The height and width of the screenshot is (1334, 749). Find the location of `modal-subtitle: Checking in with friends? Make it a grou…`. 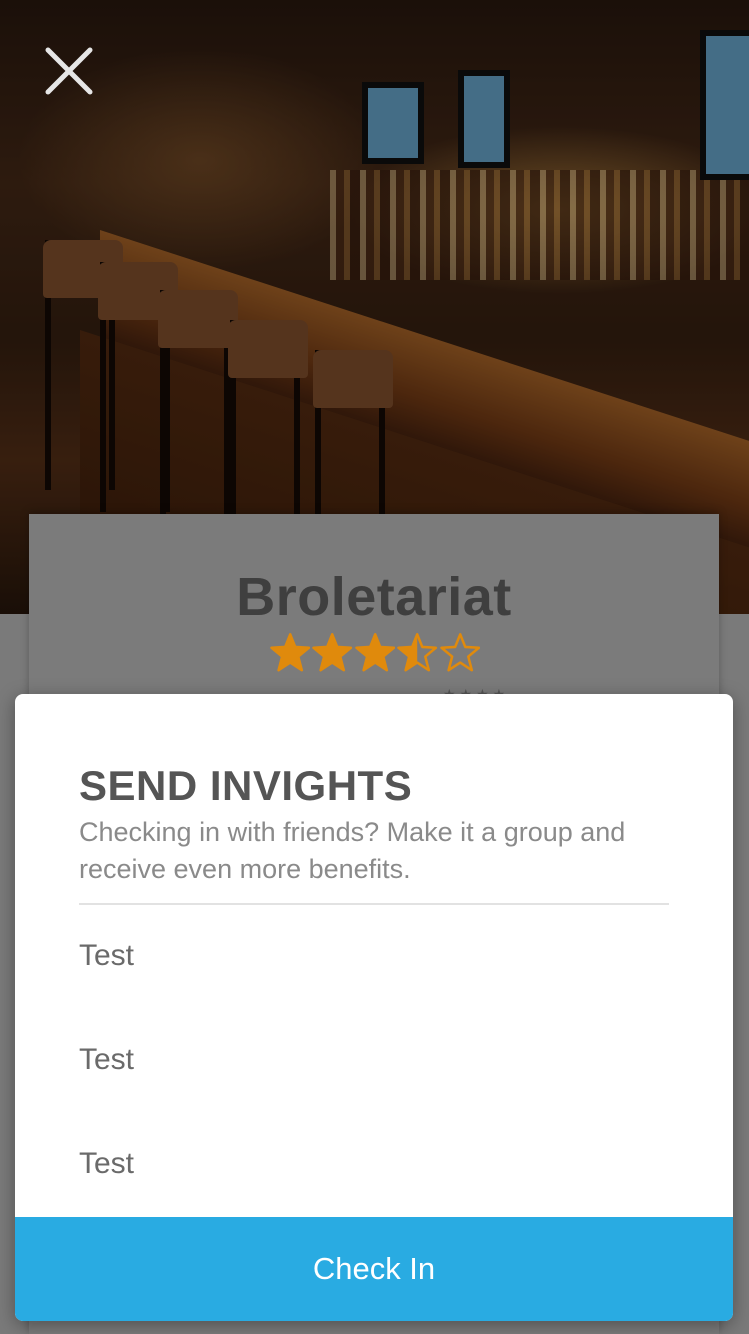

modal-subtitle: Checking in with friends? Make it a grou… is located at coordinates (352, 850).